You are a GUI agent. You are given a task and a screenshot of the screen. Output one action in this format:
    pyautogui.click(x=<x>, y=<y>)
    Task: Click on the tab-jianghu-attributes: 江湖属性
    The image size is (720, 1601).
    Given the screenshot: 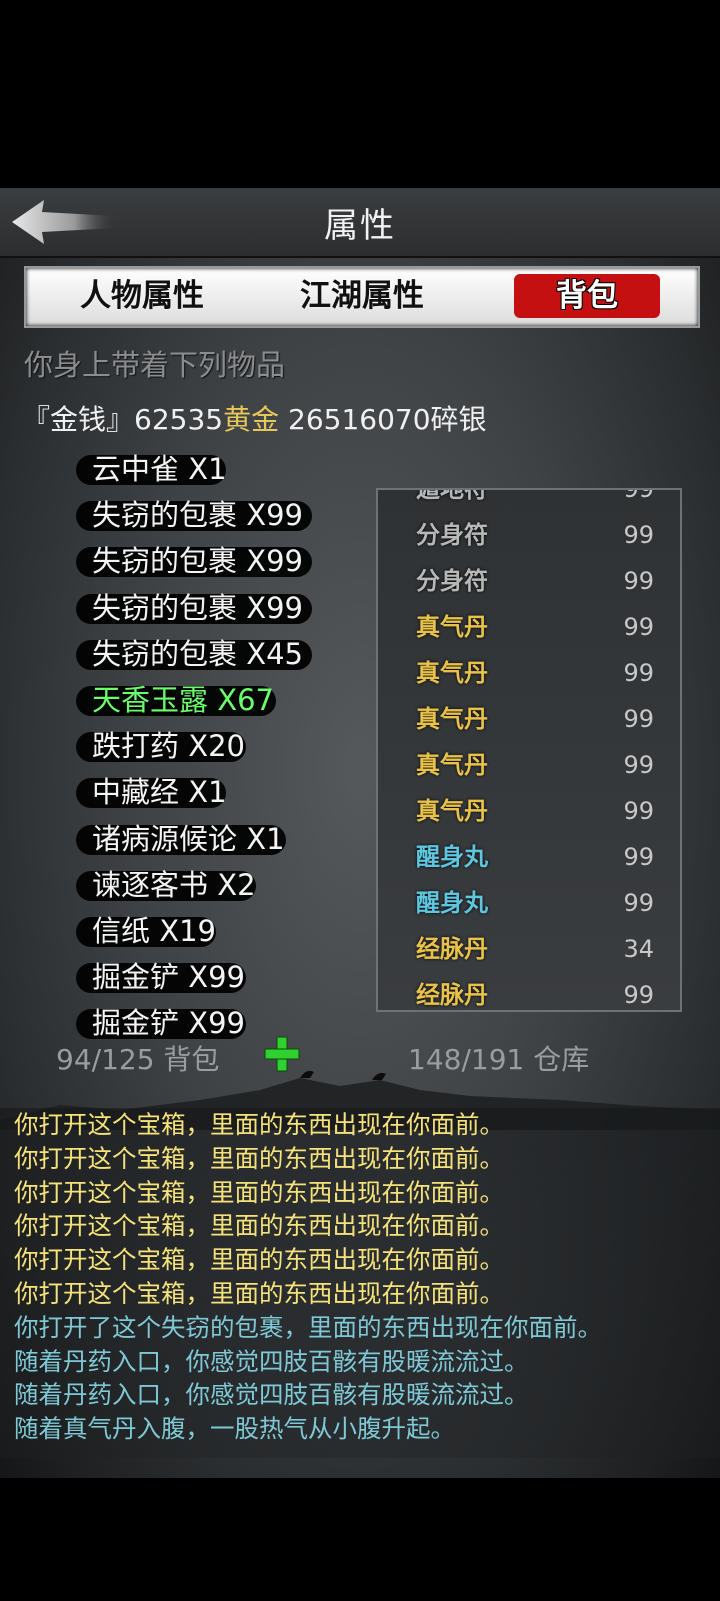 What is the action you would take?
    pyautogui.click(x=362, y=296)
    